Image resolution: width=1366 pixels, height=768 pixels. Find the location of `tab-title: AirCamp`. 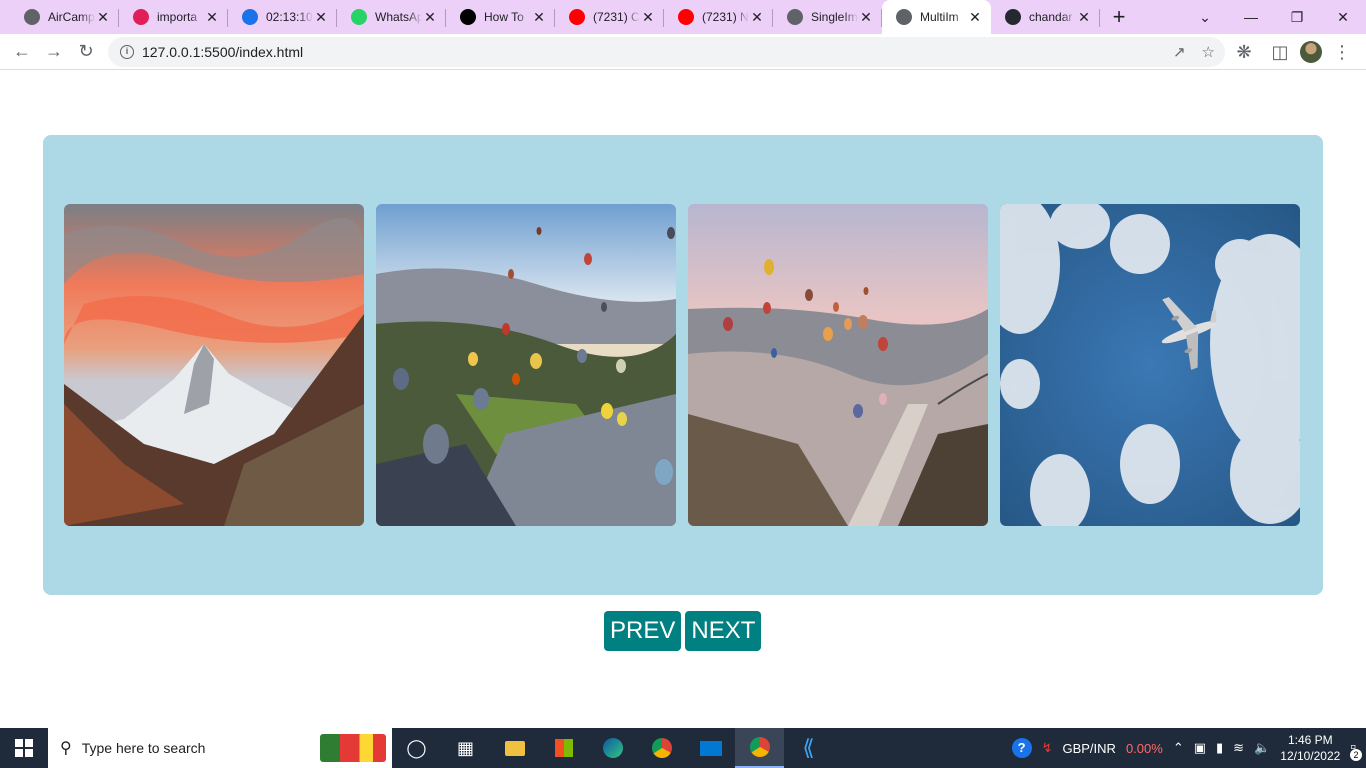

tab-title: AirCamp is located at coordinates (71, 17).